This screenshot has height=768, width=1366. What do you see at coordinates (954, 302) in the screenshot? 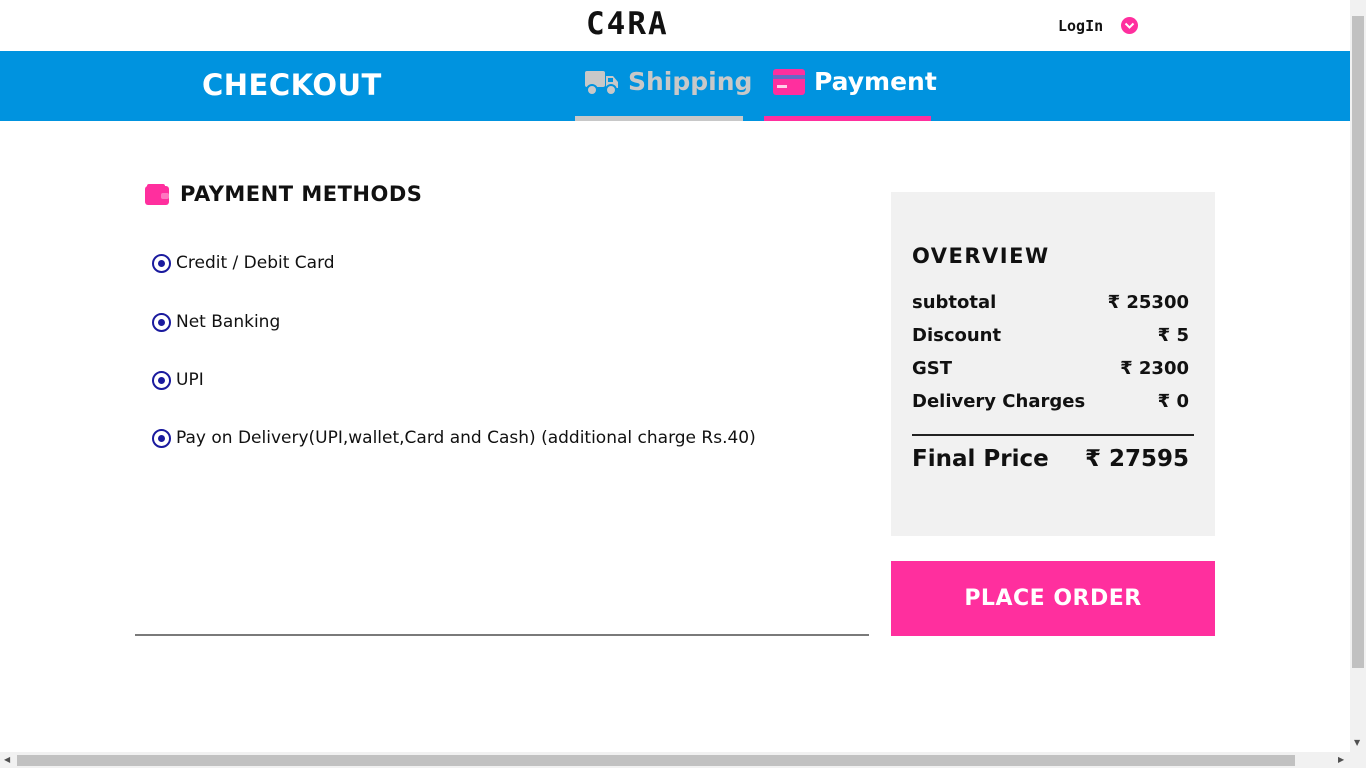
I see `overview-label: subtotal` at bounding box center [954, 302].